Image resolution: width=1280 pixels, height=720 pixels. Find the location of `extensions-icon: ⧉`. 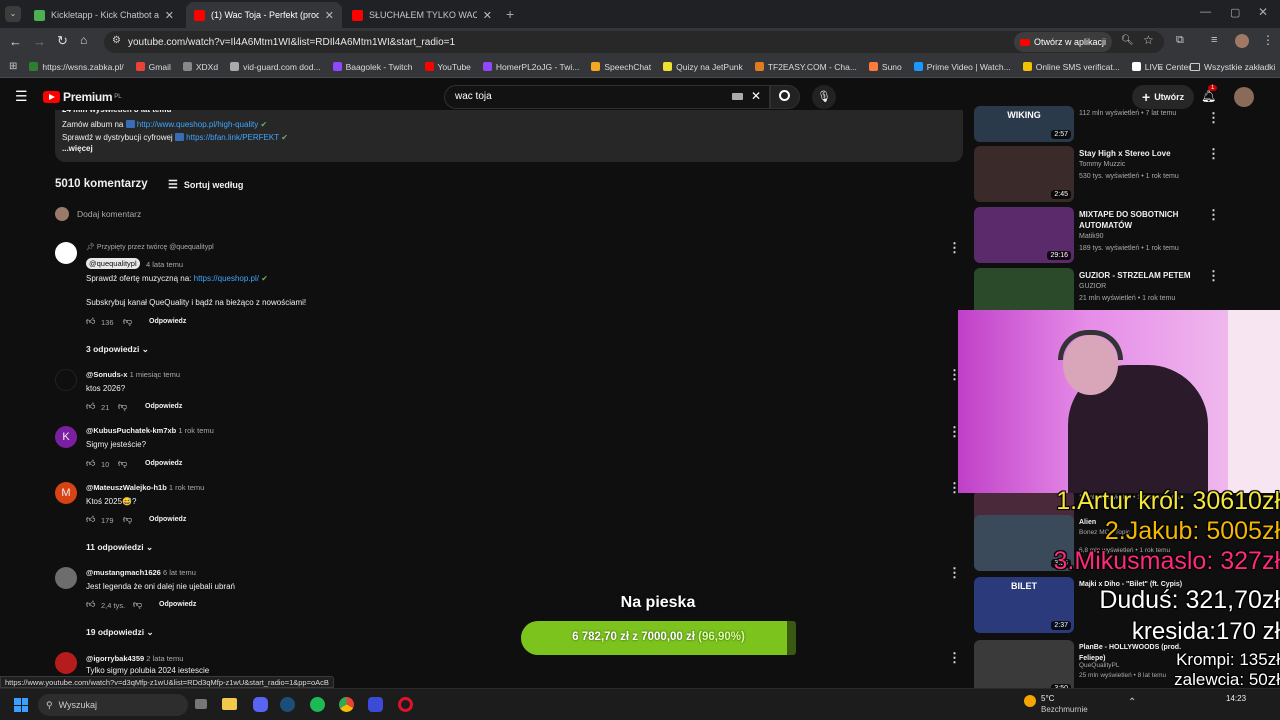

extensions-icon: ⧉ is located at coordinates (1180, 40).